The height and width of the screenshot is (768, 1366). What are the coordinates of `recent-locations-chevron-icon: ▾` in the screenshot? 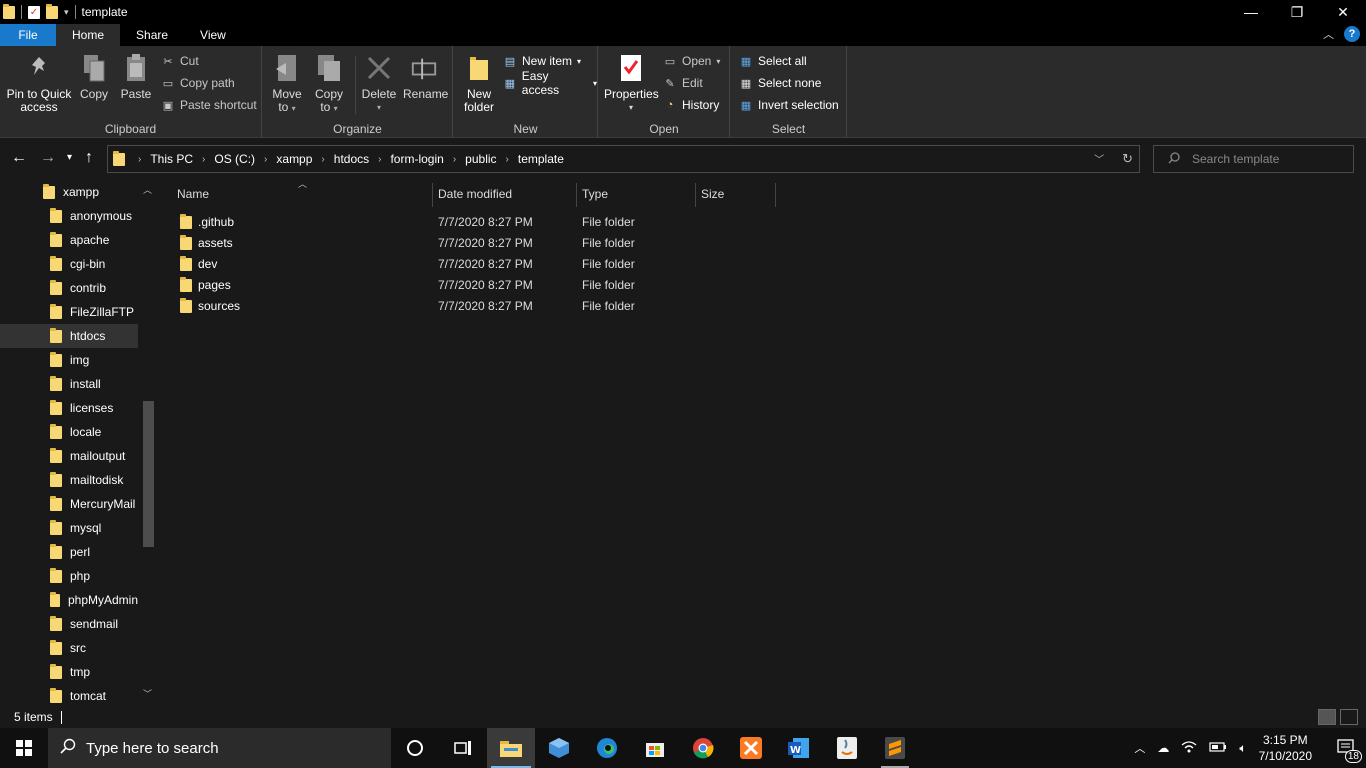 It's located at (69, 157).